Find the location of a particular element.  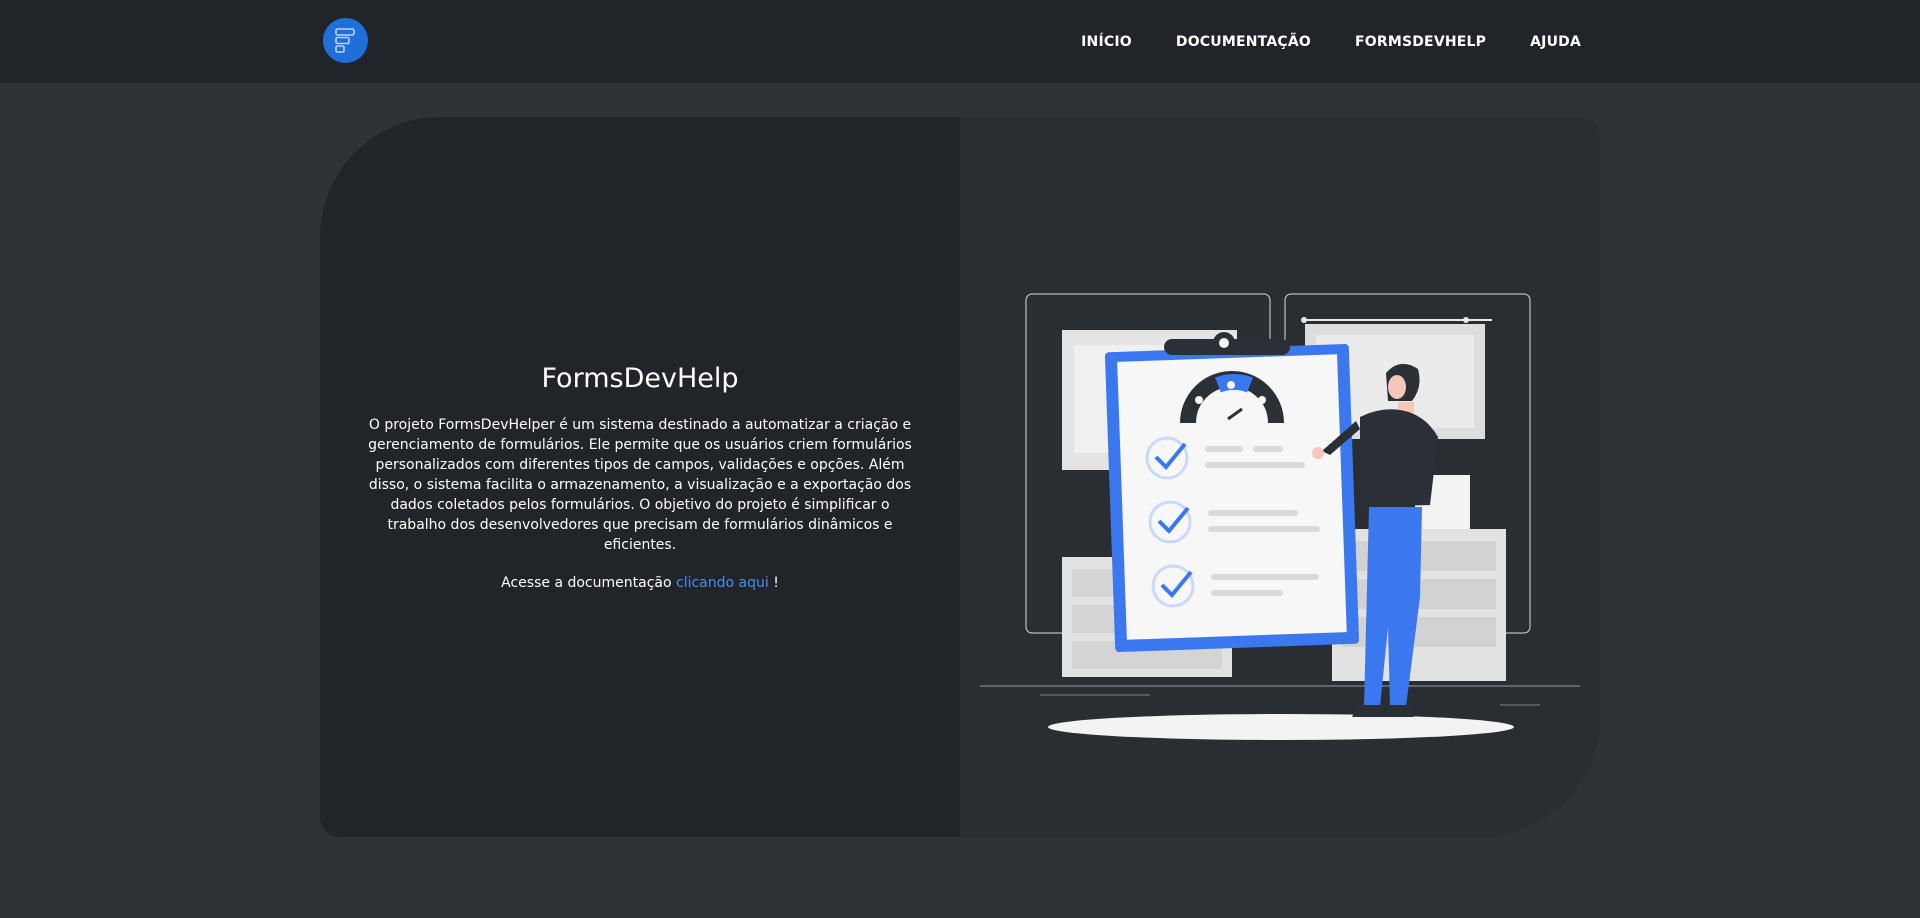

nav-link-ajuda: AJUDA is located at coordinates (1555, 42).